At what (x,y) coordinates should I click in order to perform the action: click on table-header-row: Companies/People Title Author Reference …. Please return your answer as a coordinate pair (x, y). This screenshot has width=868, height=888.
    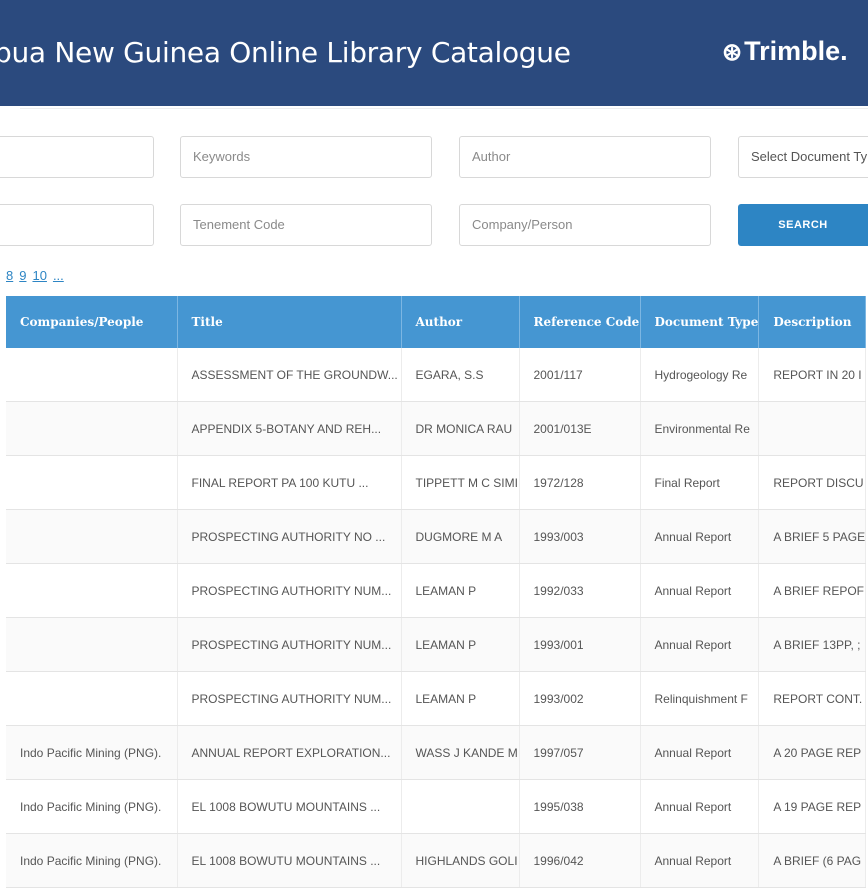
    Looking at the image, I should click on (436, 322).